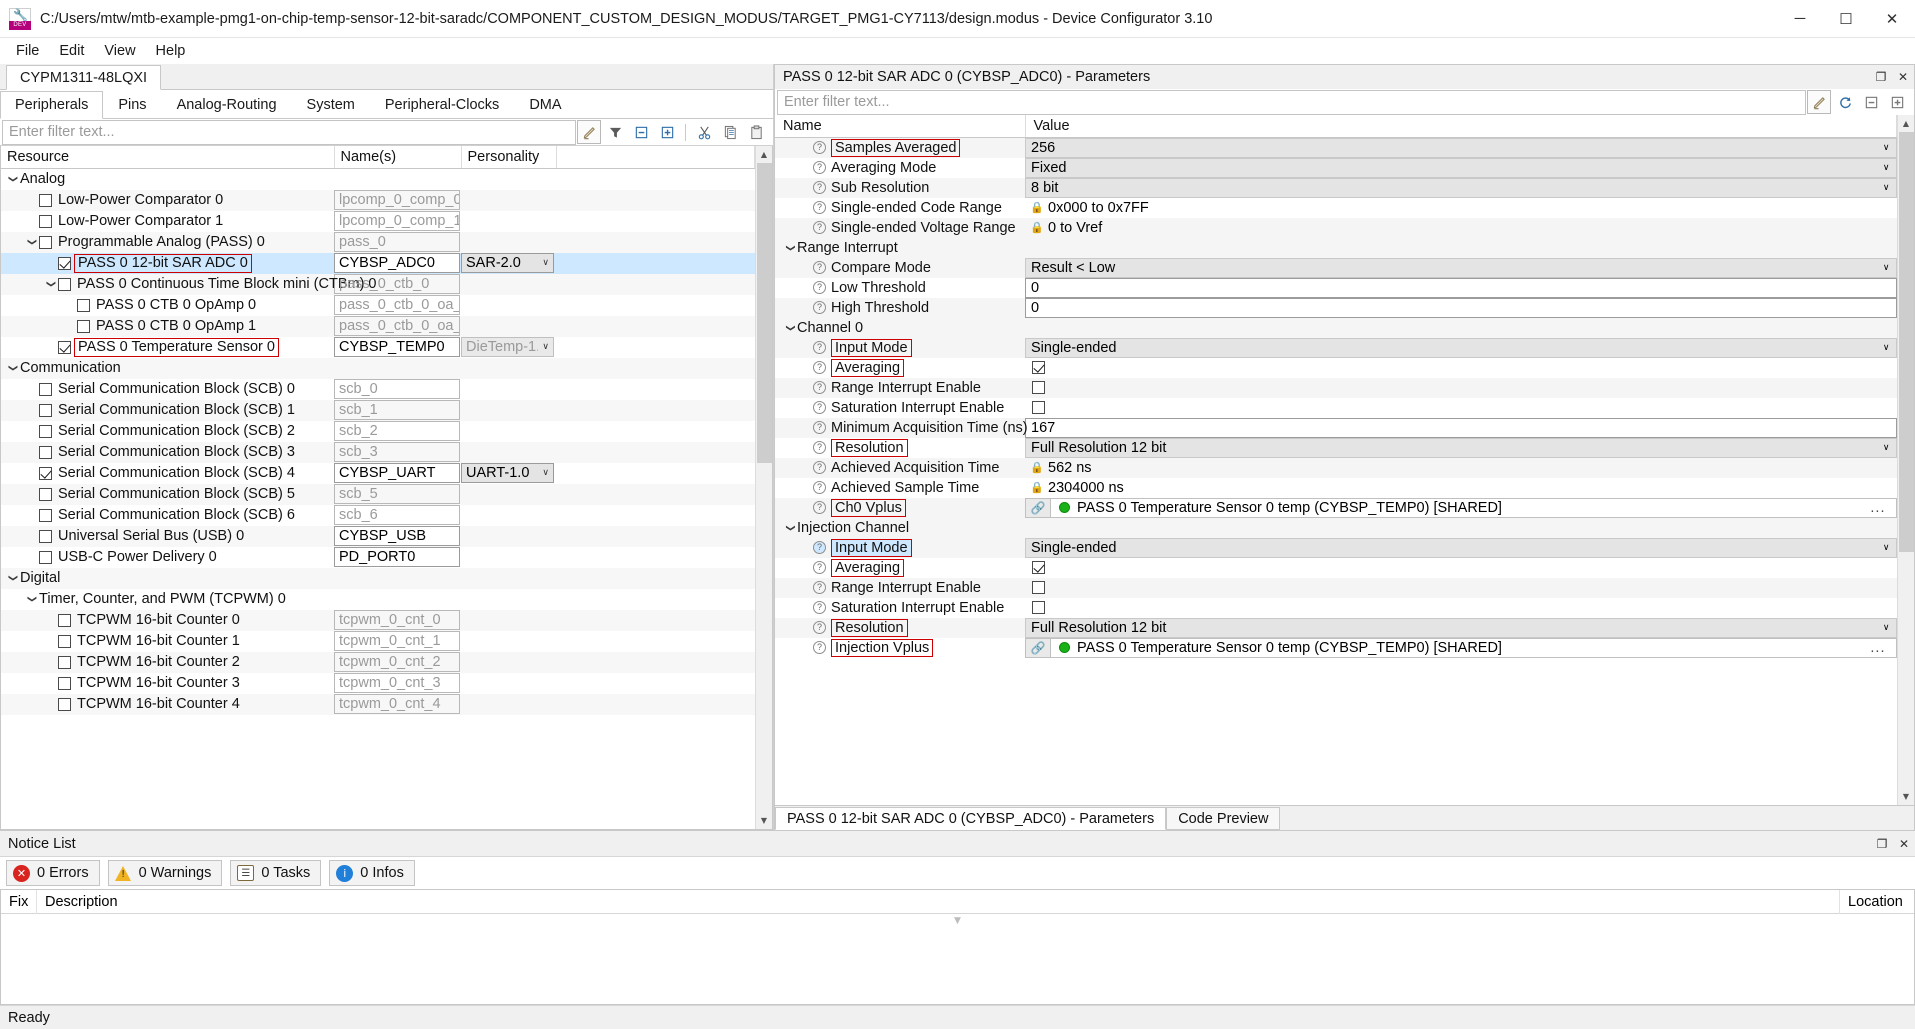  Describe the element at coordinates (1461, 227) in the screenshot. I see `param-value-cell: 🔒 0 to Vref` at that location.